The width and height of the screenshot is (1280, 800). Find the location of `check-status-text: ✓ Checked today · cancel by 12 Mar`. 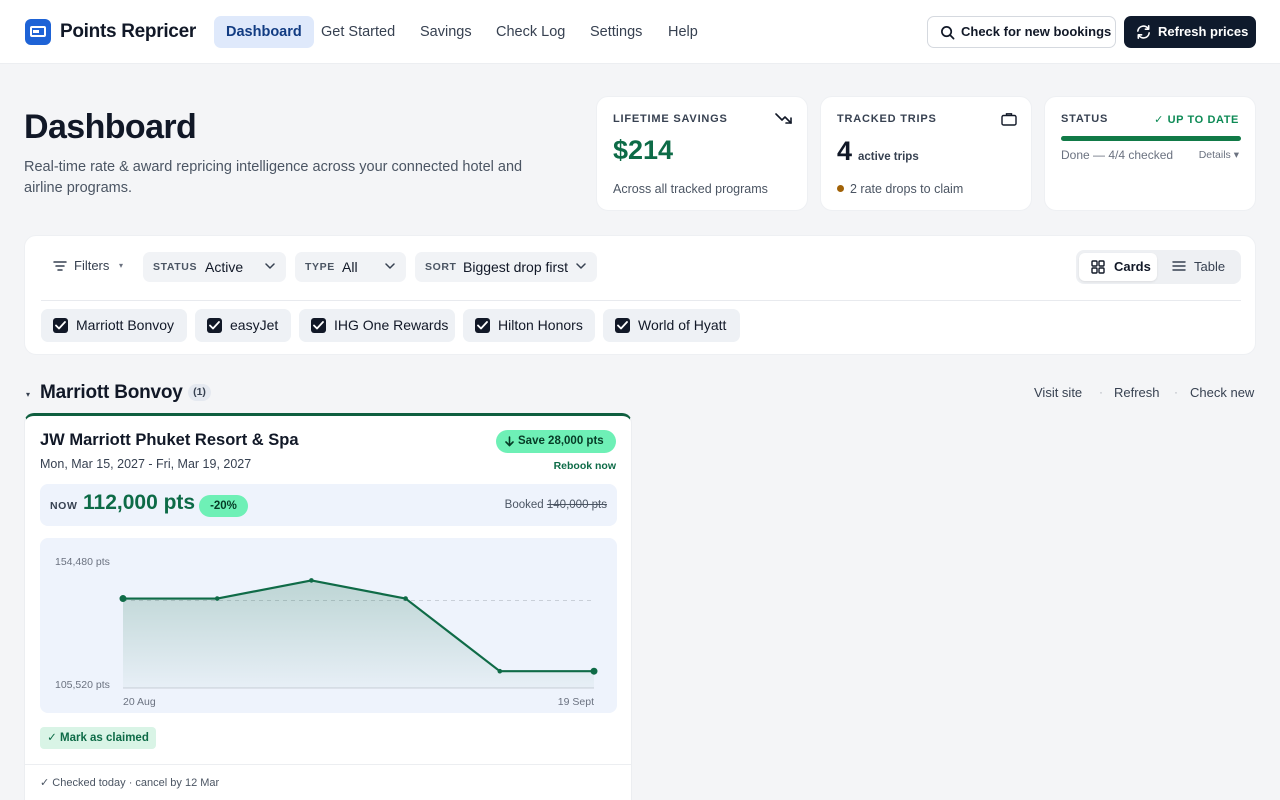

check-status-text: ✓ Checked today · cancel by 12 Mar is located at coordinates (130, 783).